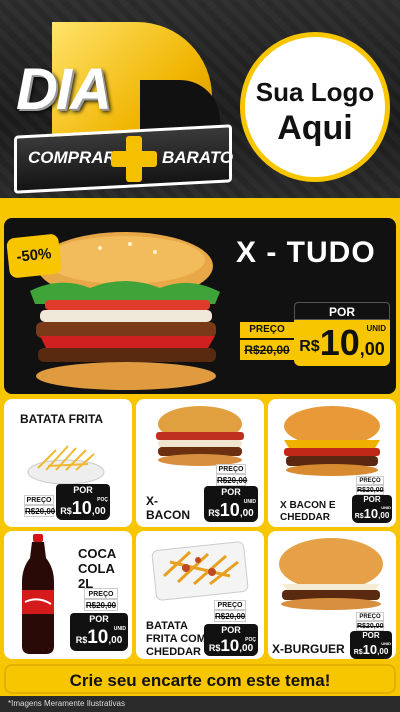 The width and height of the screenshot is (400, 712). I want to click on hero-price-int: 10, so click(339, 342).